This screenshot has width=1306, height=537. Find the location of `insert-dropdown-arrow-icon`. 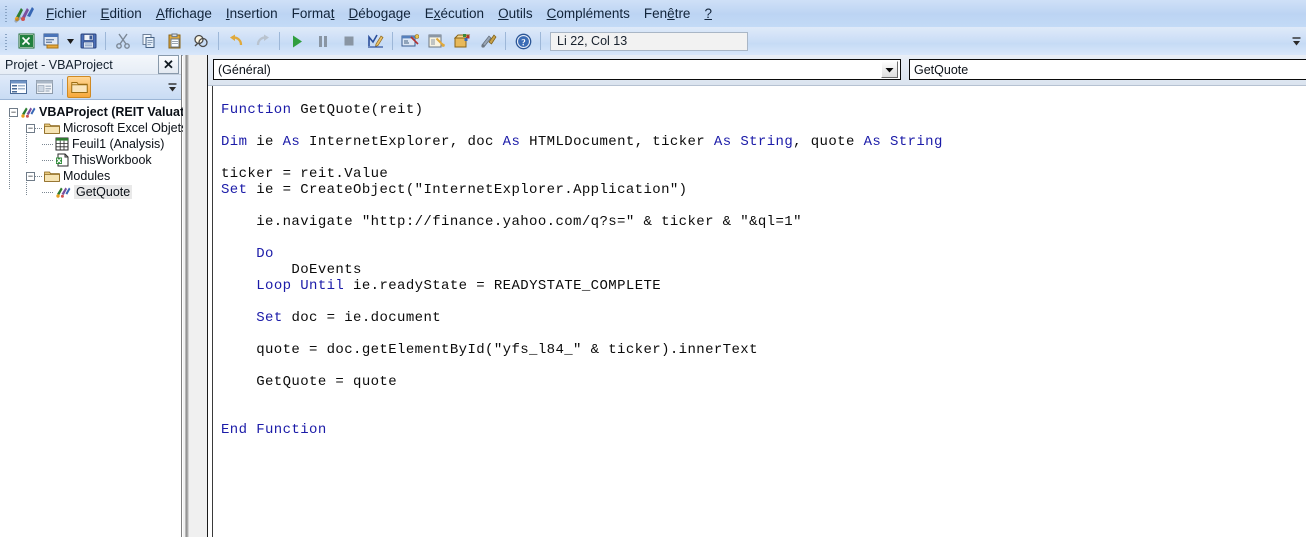

insert-dropdown-arrow-icon is located at coordinates (70, 41).